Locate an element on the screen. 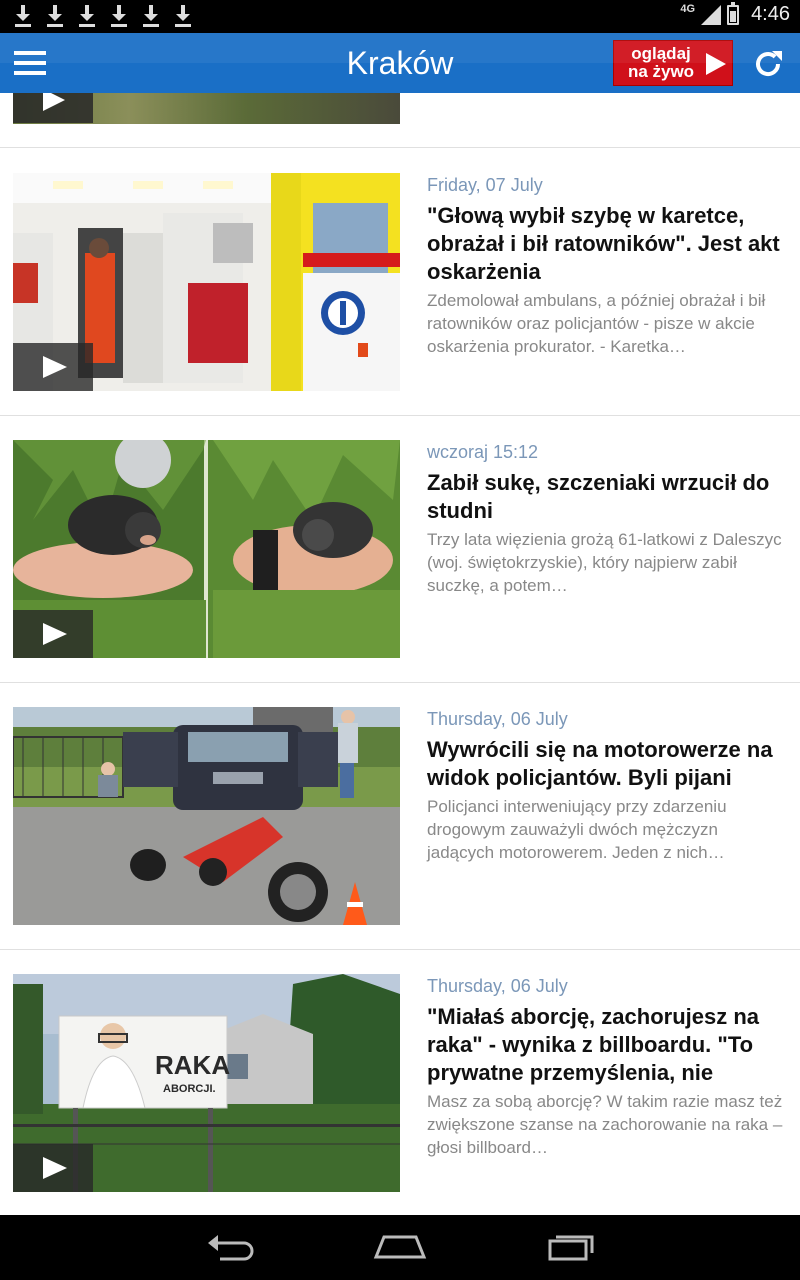 The width and height of the screenshot is (800, 1280). watch-live-label: oglądaj na żywo is located at coordinates (661, 62).